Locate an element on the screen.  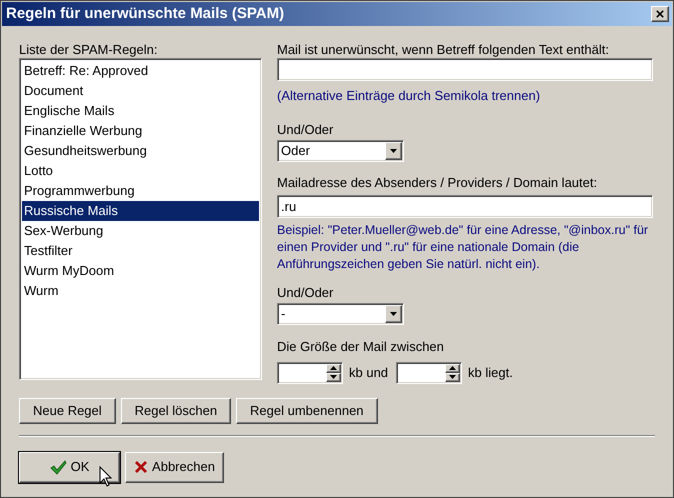
sender-field: .ru is located at coordinates (465, 206).